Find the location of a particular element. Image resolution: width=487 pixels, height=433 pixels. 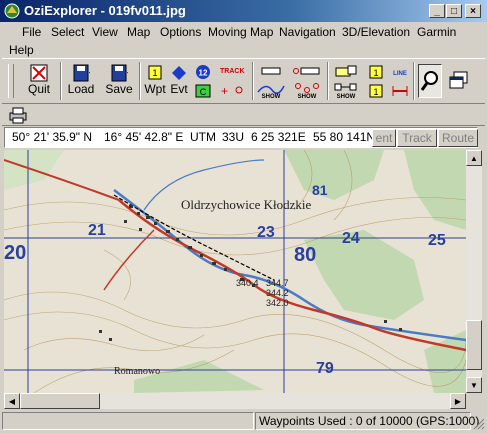

app-icon is located at coordinates (12, 11).